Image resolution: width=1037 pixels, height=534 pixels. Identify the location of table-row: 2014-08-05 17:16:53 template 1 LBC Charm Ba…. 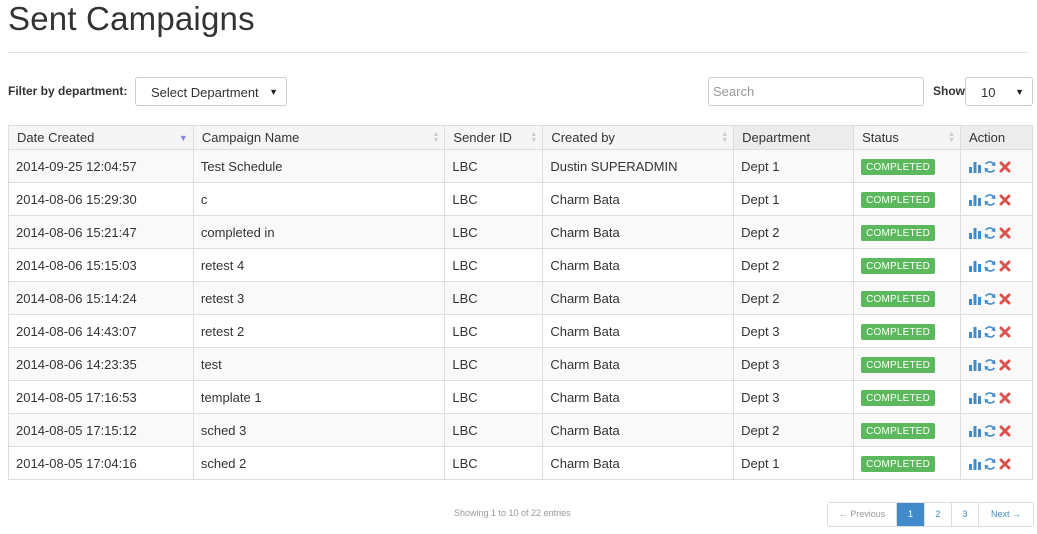
(520, 397).